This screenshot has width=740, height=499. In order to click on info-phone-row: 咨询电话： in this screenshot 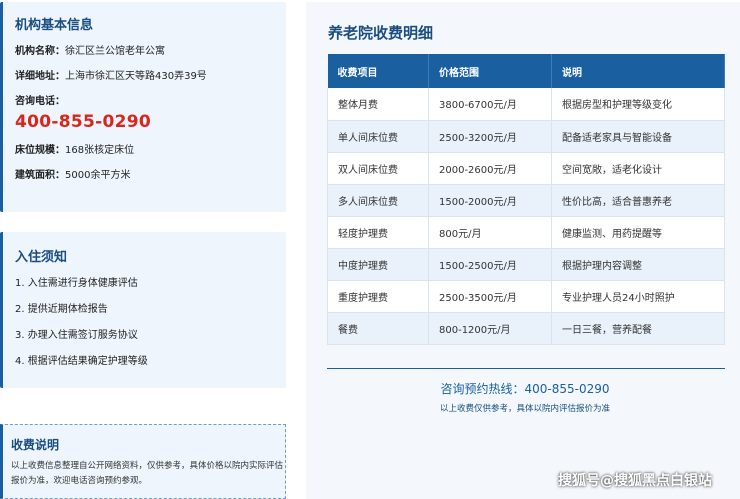, I will do `click(150, 101)`.